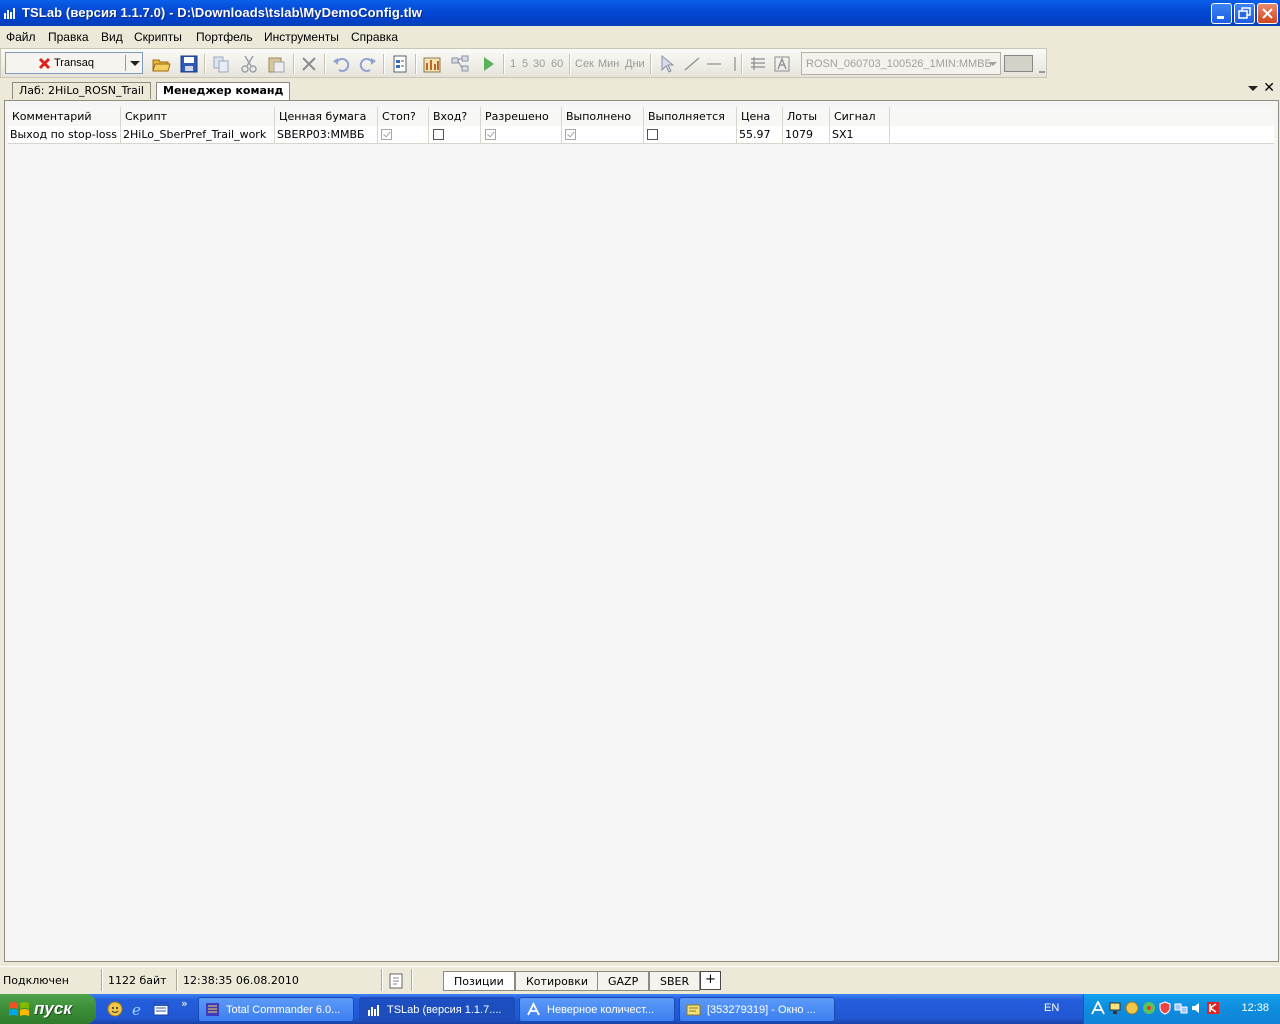 The height and width of the screenshot is (1024, 1280). I want to click on menu-scripts: Скрипты, so click(158, 37).